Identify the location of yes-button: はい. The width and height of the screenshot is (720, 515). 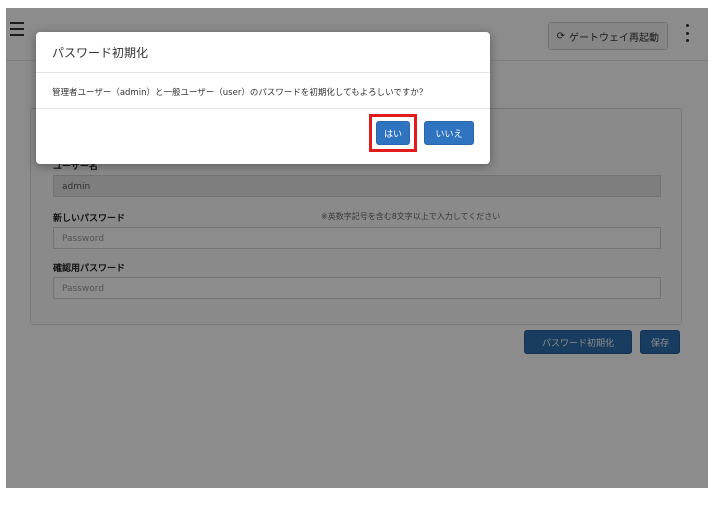
(393, 133).